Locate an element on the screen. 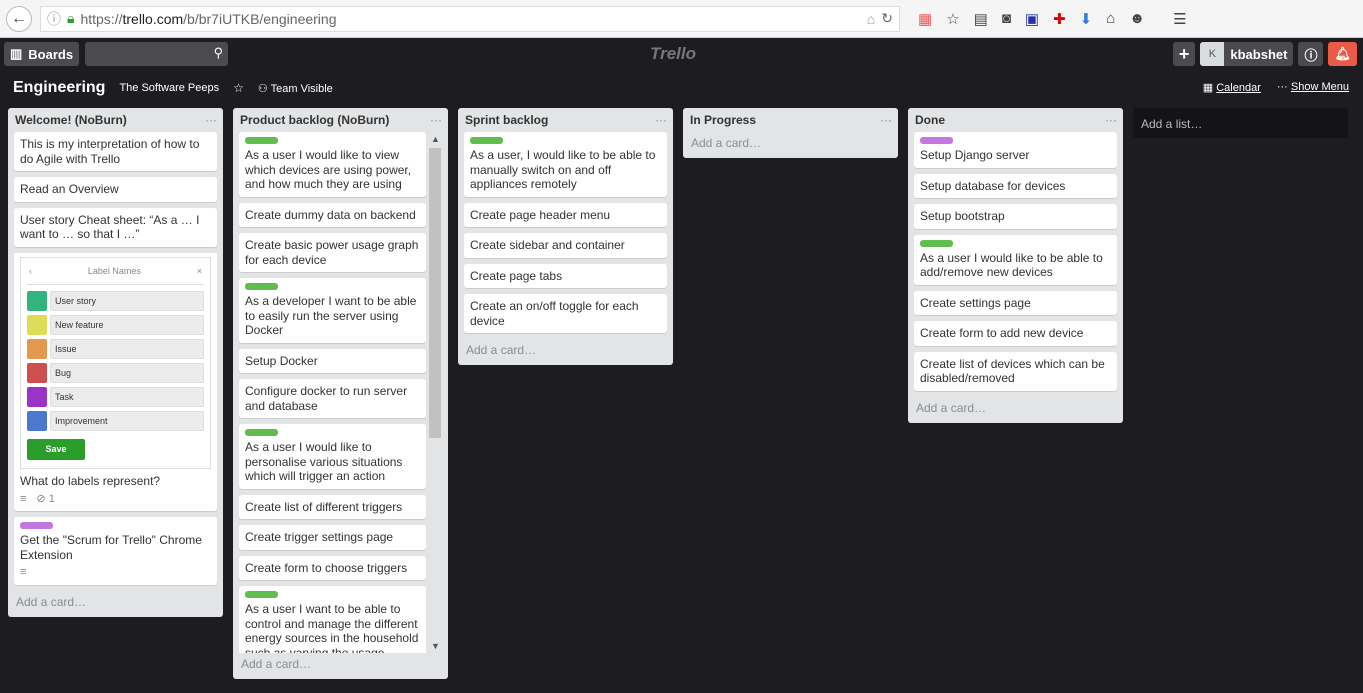 The height and width of the screenshot is (693, 1363). scroll-up-icon: ▲ is located at coordinates (435, 139).